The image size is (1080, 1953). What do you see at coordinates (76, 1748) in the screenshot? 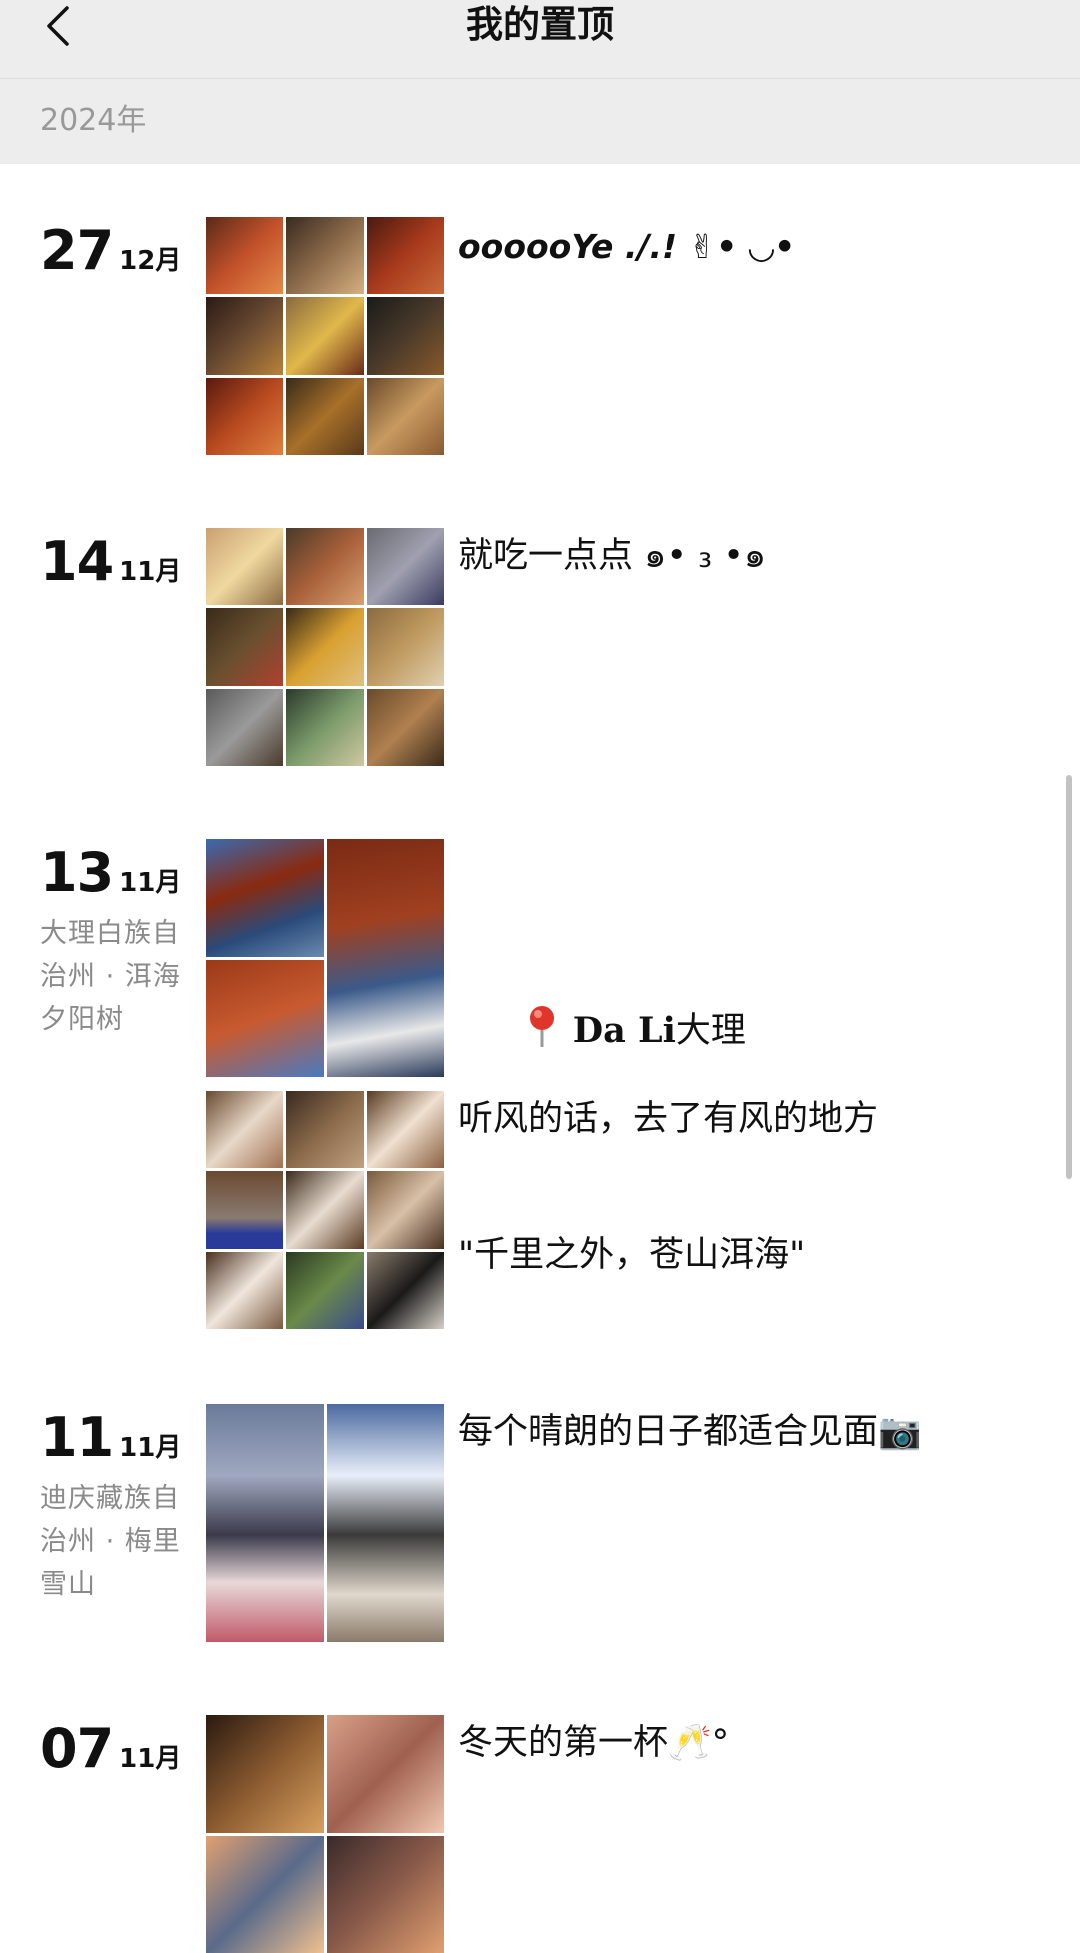
I see `post-day: 07` at bounding box center [76, 1748].